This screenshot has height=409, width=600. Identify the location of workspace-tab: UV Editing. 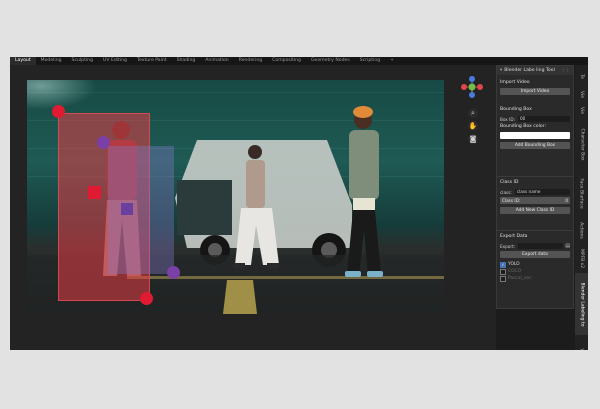
(115, 61).